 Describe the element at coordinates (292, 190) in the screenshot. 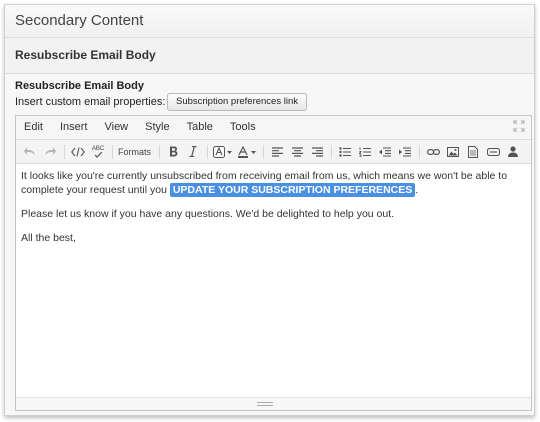

I see `subscription-preferences-token: UPDATE YOUR SUBSCRIPTION PREFERENCES` at that location.